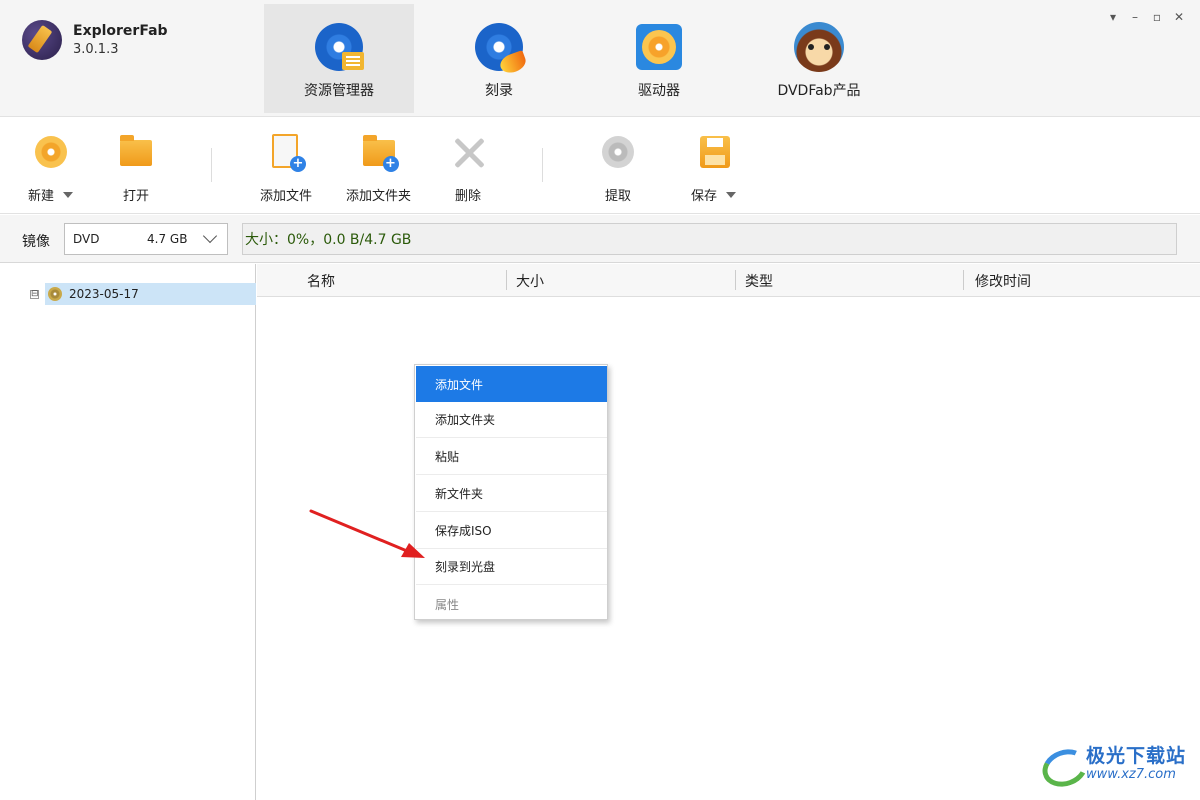 The height and width of the screenshot is (800, 1200). What do you see at coordinates (819, 91) in the screenshot?
I see `tab-dvdfab-label: DVDFab产品` at bounding box center [819, 91].